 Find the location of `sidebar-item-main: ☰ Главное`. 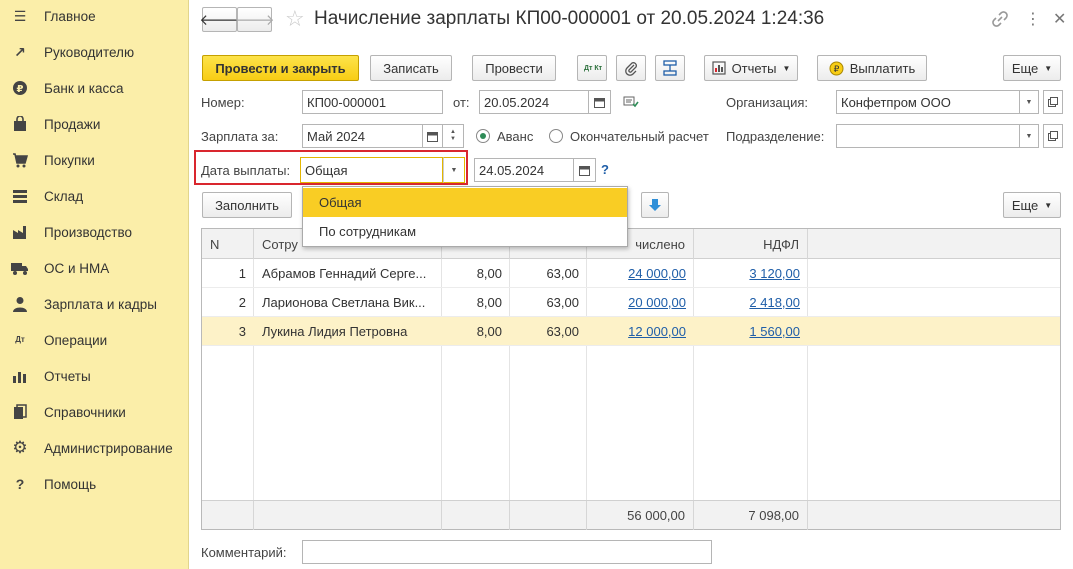

sidebar-item-main: ☰ Главное is located at coordinates (94, 17).